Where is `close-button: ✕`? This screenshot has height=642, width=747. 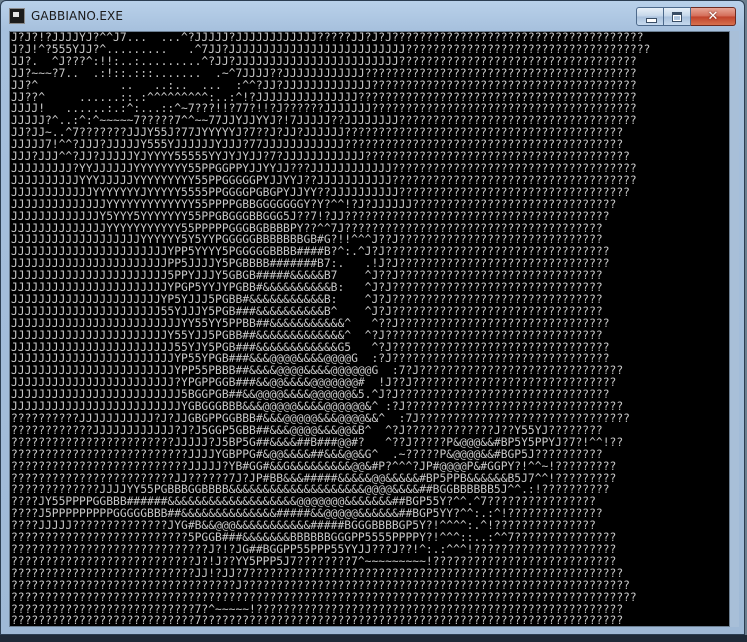 close-button: ✕ is located at coordinates (713, 16).